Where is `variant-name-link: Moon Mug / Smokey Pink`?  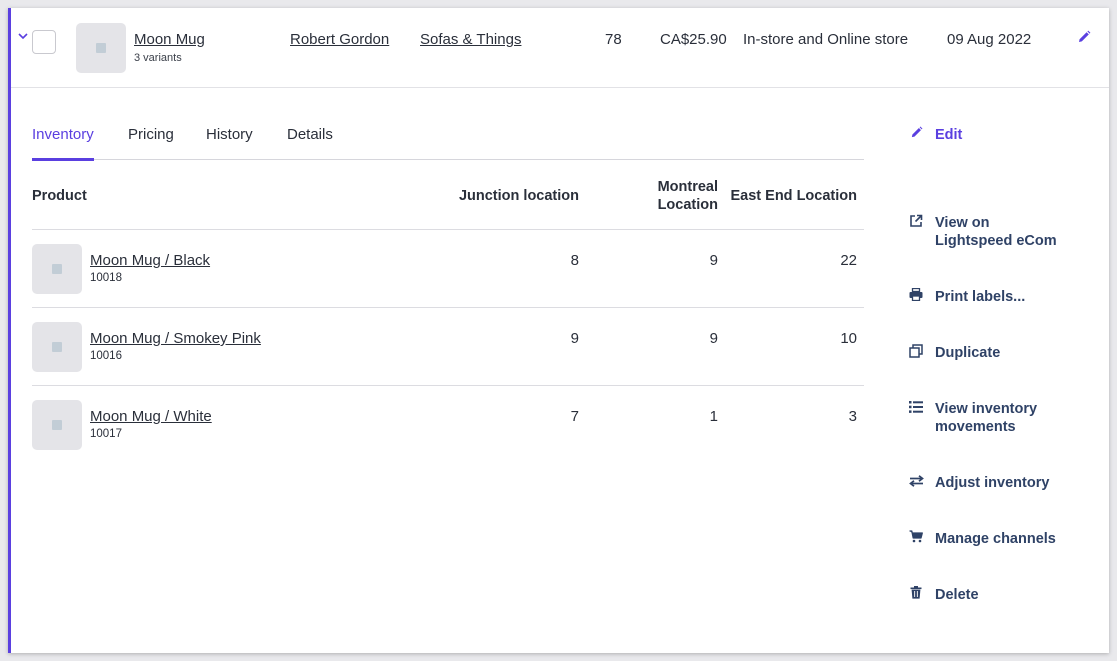 variant-name-link: Moon Mug / Smokey Pink is located at coordinates (175, 338).